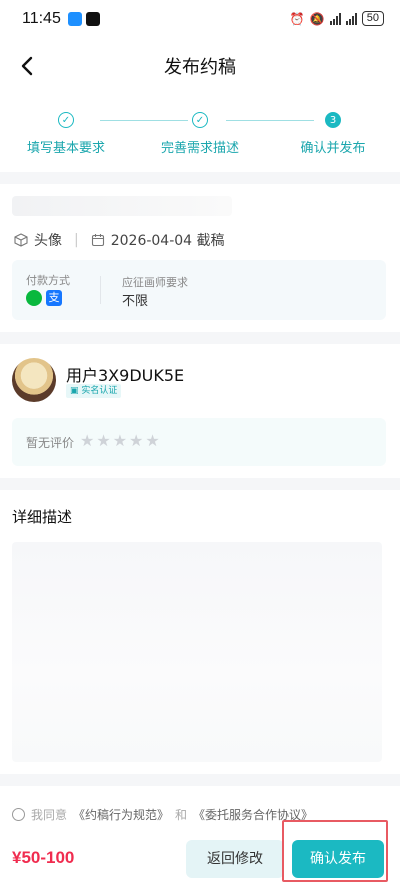 The width and height of the screenshot is (400, 884). Describe the element at coordinates (125, 375) in the screenshot. I see `user-name: 用户3X9DUK5E` at that location.